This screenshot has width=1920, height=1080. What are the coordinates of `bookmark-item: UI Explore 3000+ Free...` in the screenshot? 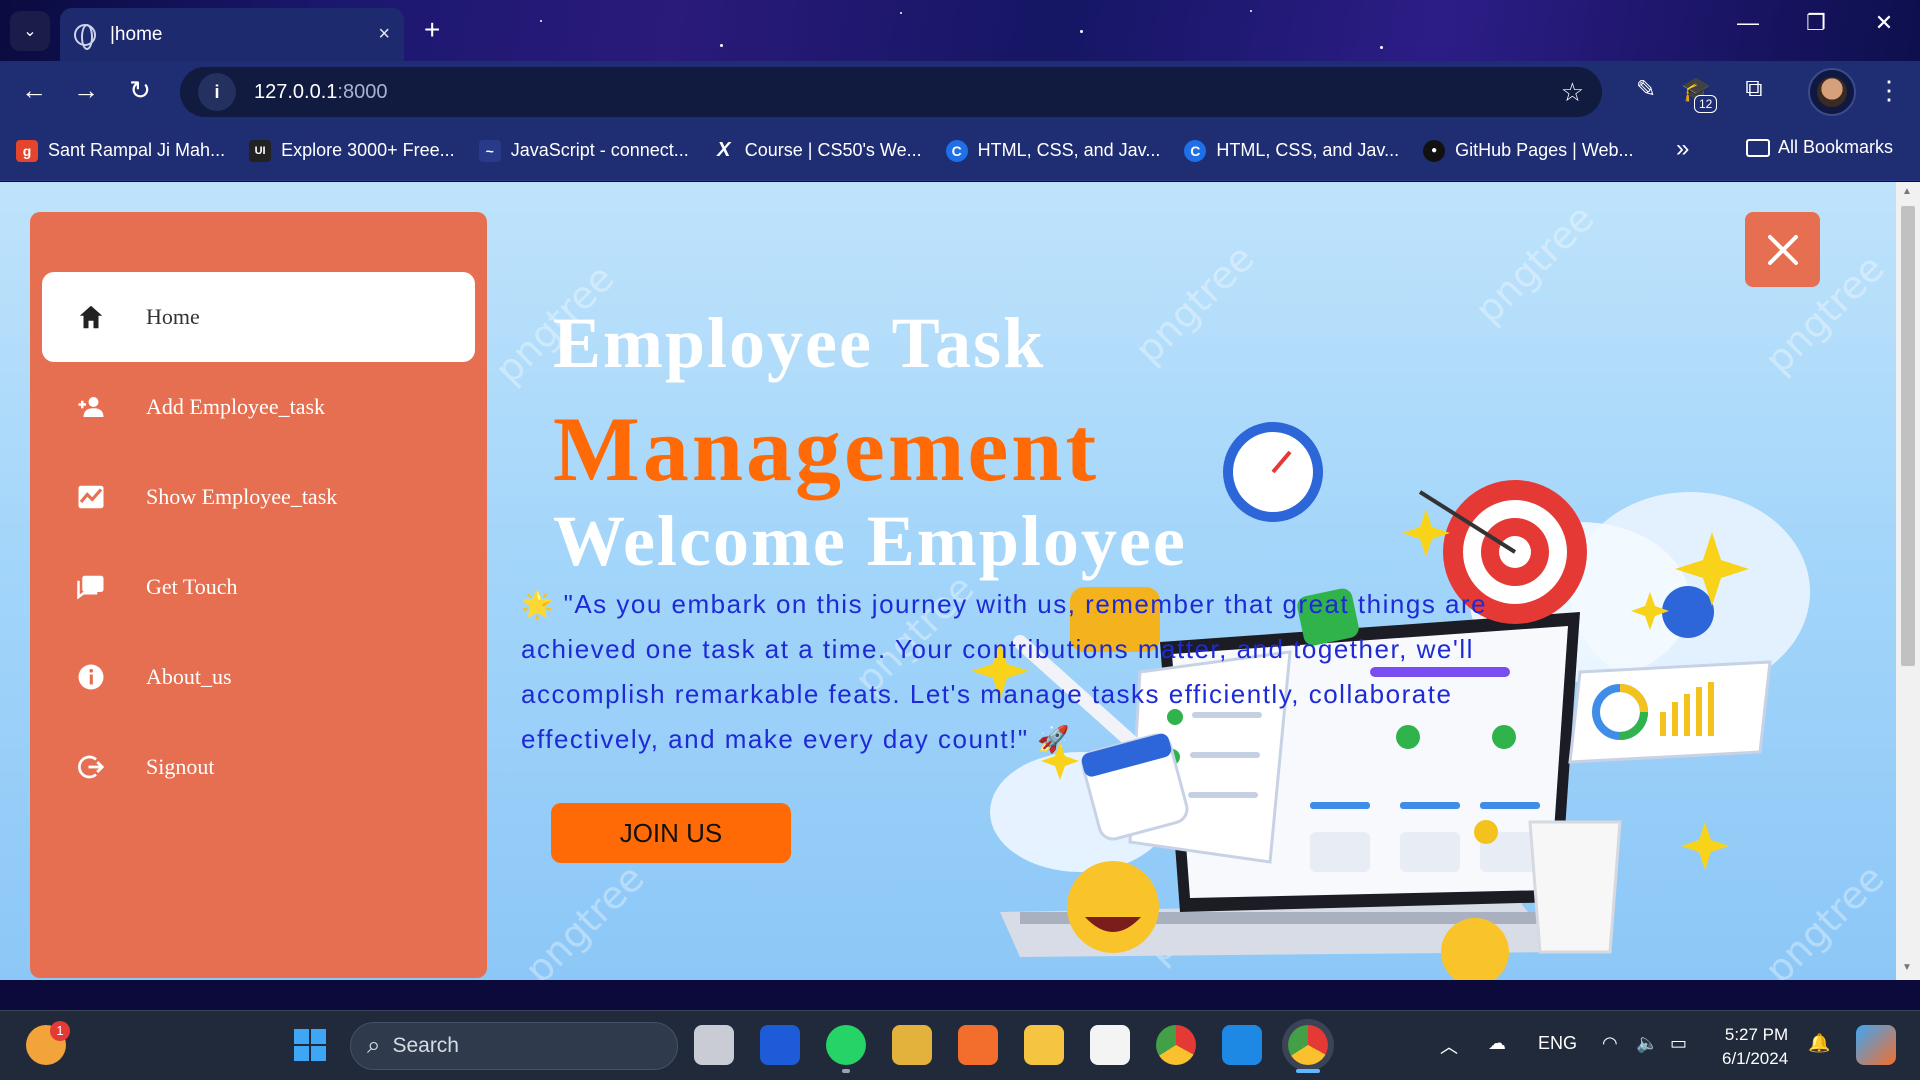 It's located at (352, 150).